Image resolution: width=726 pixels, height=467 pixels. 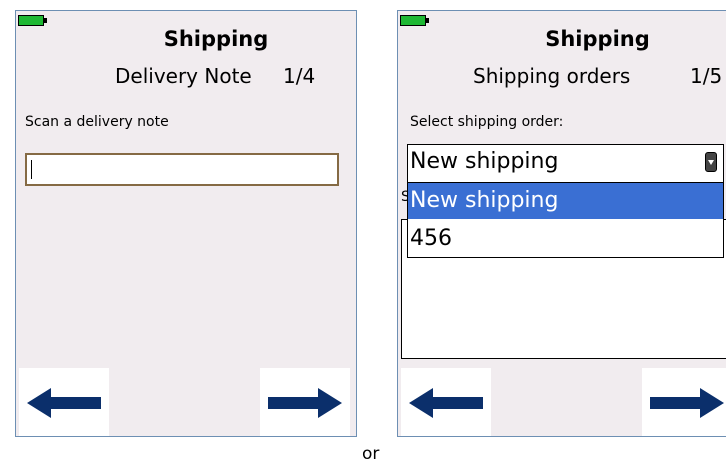 What do you see at coordinates (711, 162) in the screenshot?
I see `chevron-down-icon` at bounding box center [711, 162].